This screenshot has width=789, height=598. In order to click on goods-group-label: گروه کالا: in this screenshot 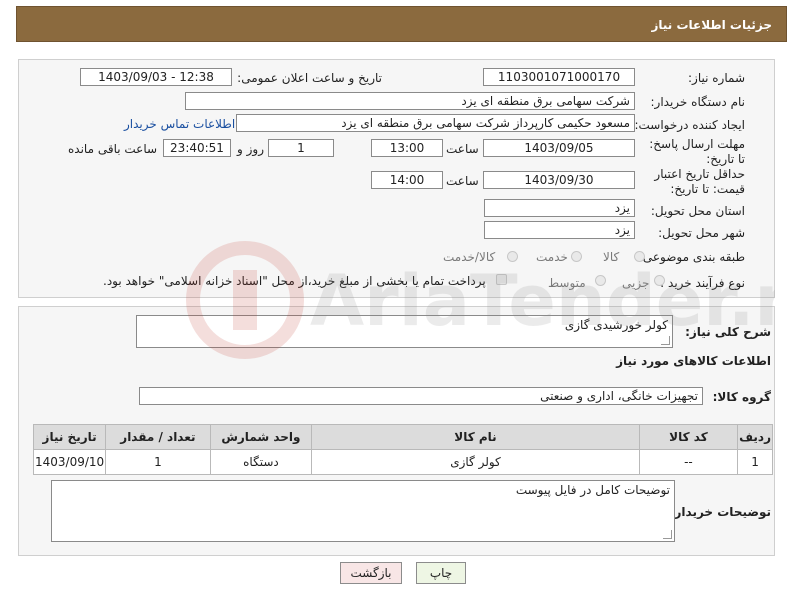, I will do `click(741, 397)`.